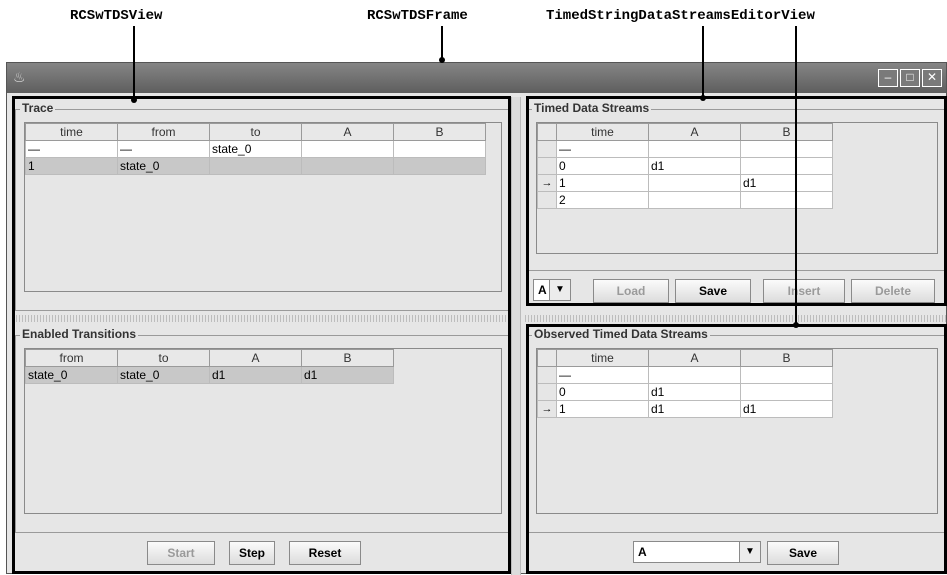 Image resolution: width=947 pixels, height=575 pixels. Describe the element at coordinates (694, 358) in the screenshot. I see `observed-col-a: A` at that location.